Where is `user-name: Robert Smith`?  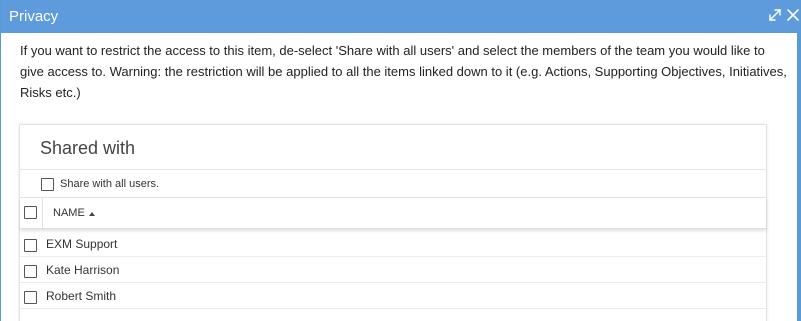
user-name: Robert Smith is located at coordinates (81, 296).